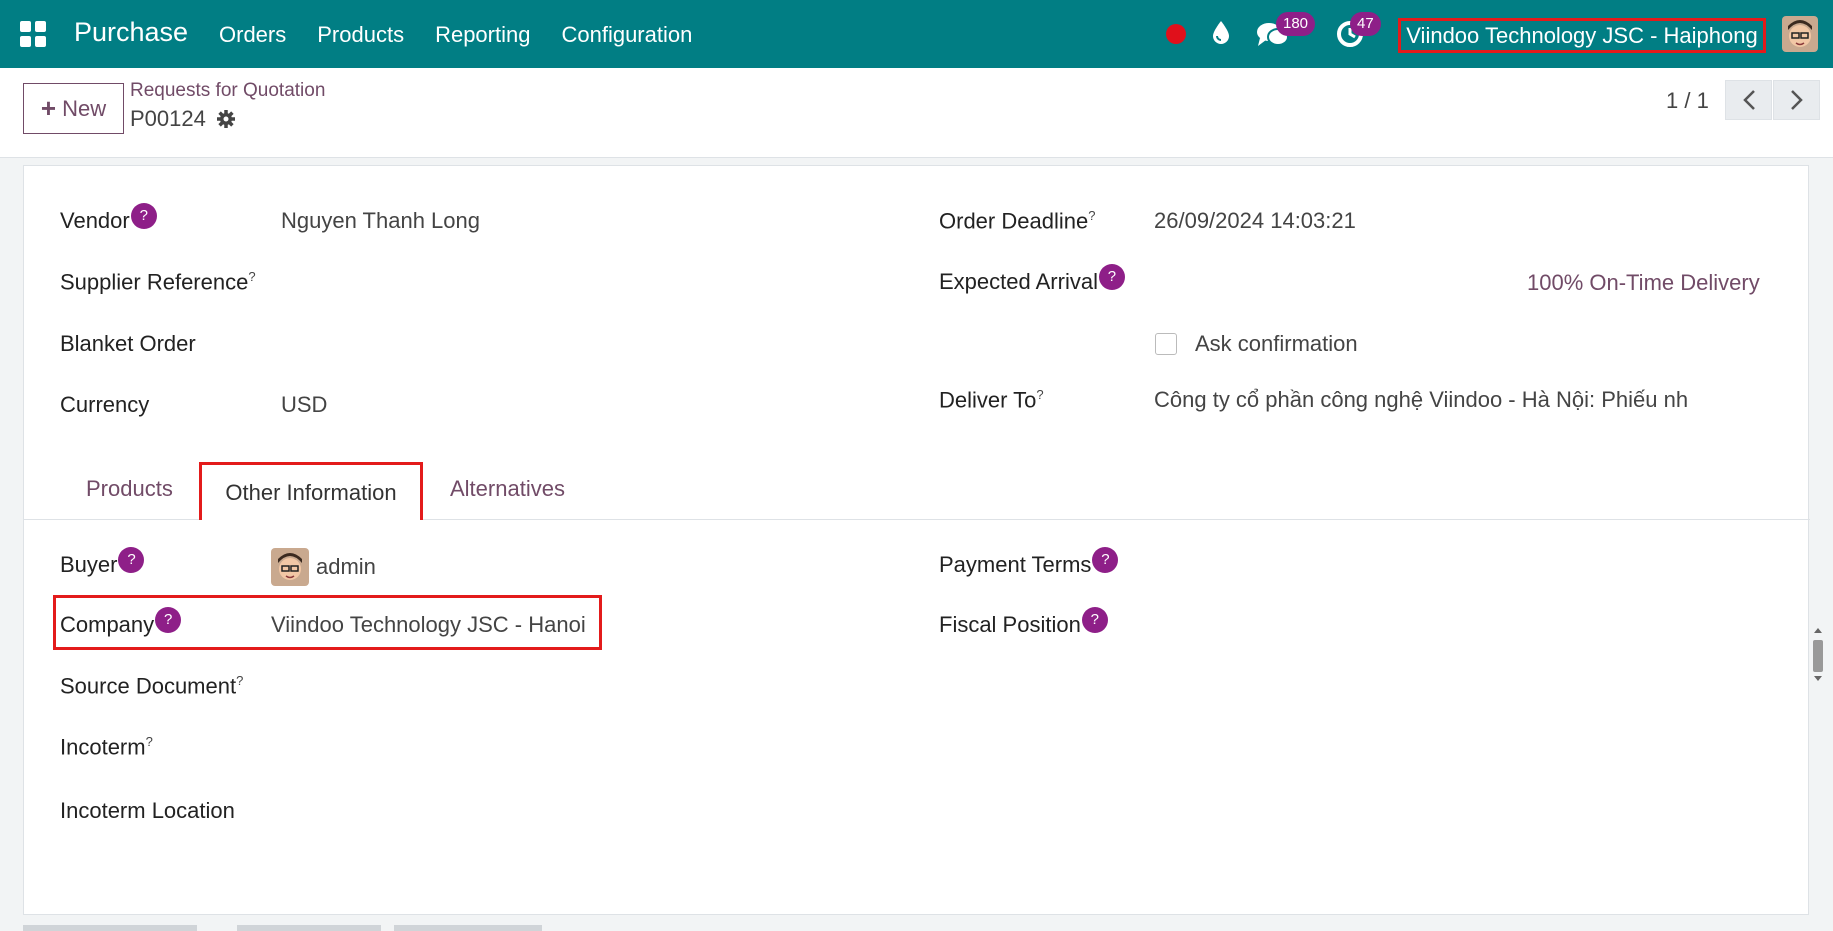  What do you see at coordinates (1276, 343) in the screenshot?
I see `ask-confirmation-label: Ask confirmation` at bounding box center [1276, 343].